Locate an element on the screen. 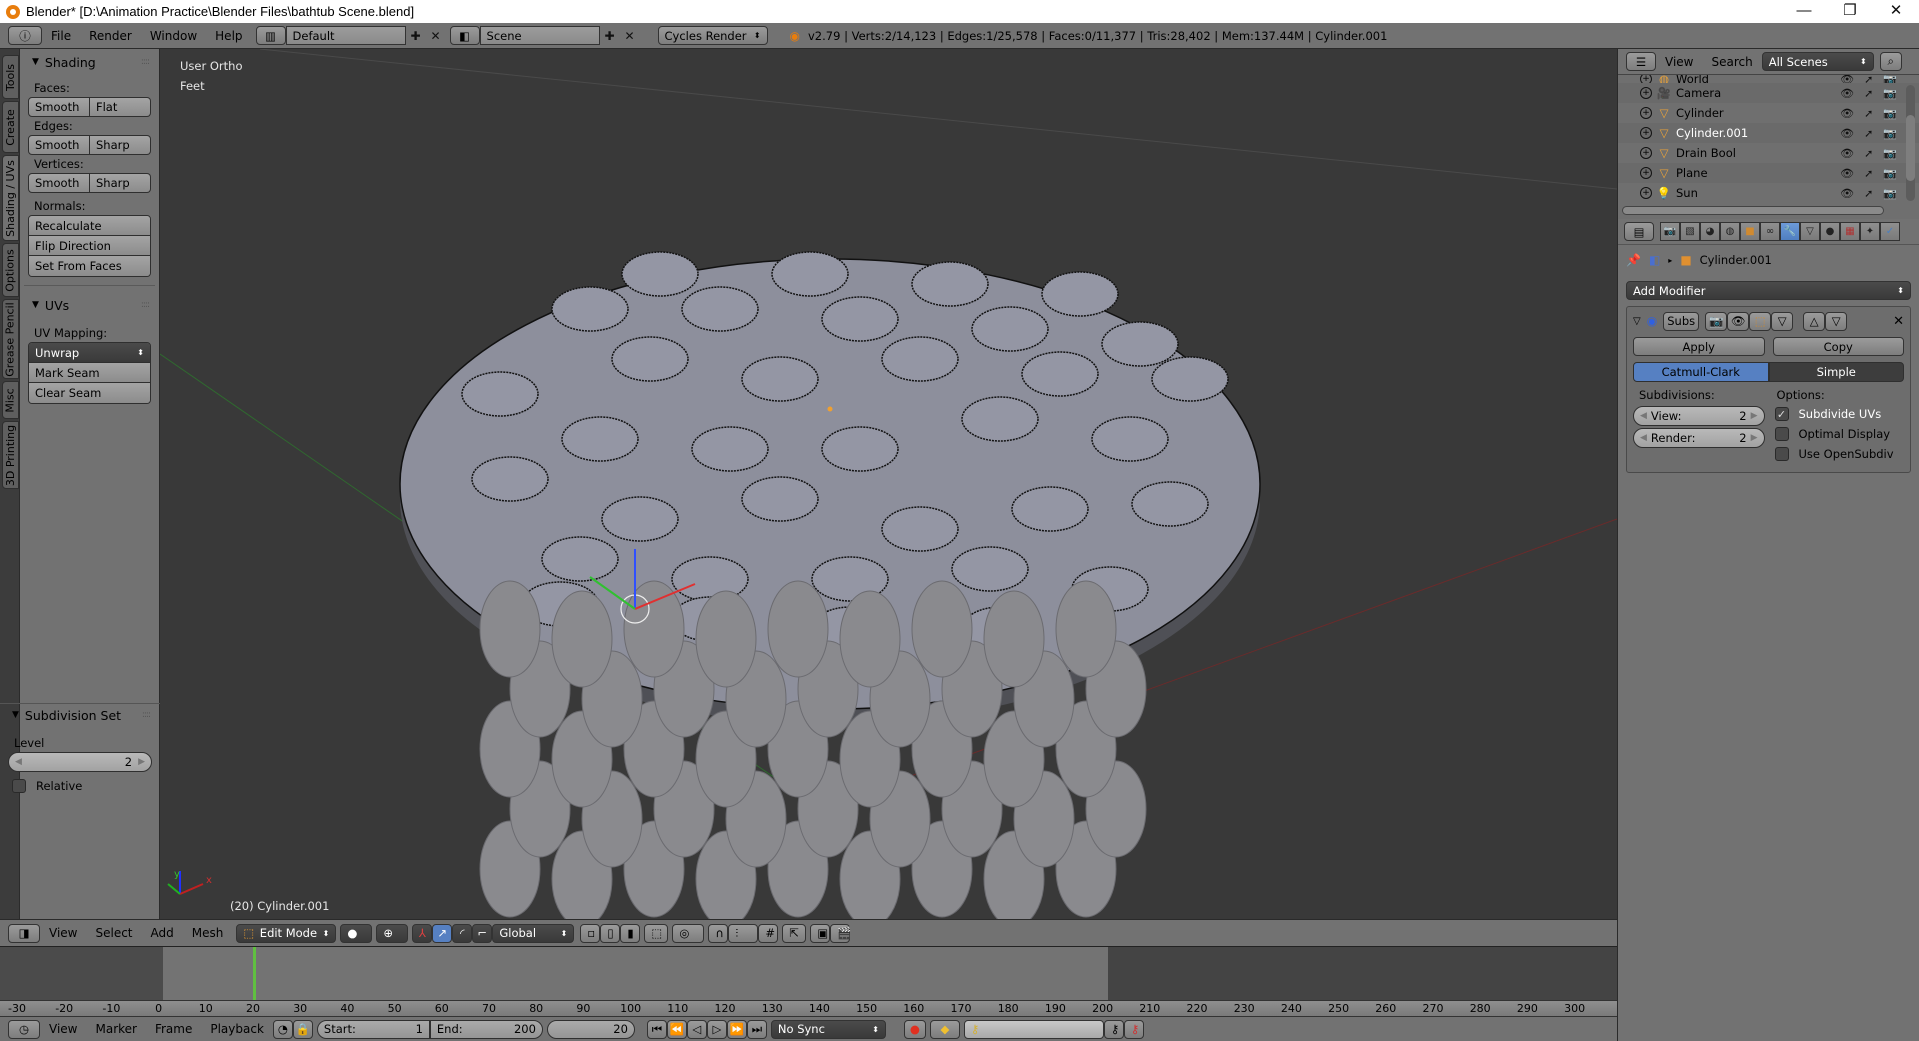  tab-data-icon: ▽ is located at coordinates (1810, 231).